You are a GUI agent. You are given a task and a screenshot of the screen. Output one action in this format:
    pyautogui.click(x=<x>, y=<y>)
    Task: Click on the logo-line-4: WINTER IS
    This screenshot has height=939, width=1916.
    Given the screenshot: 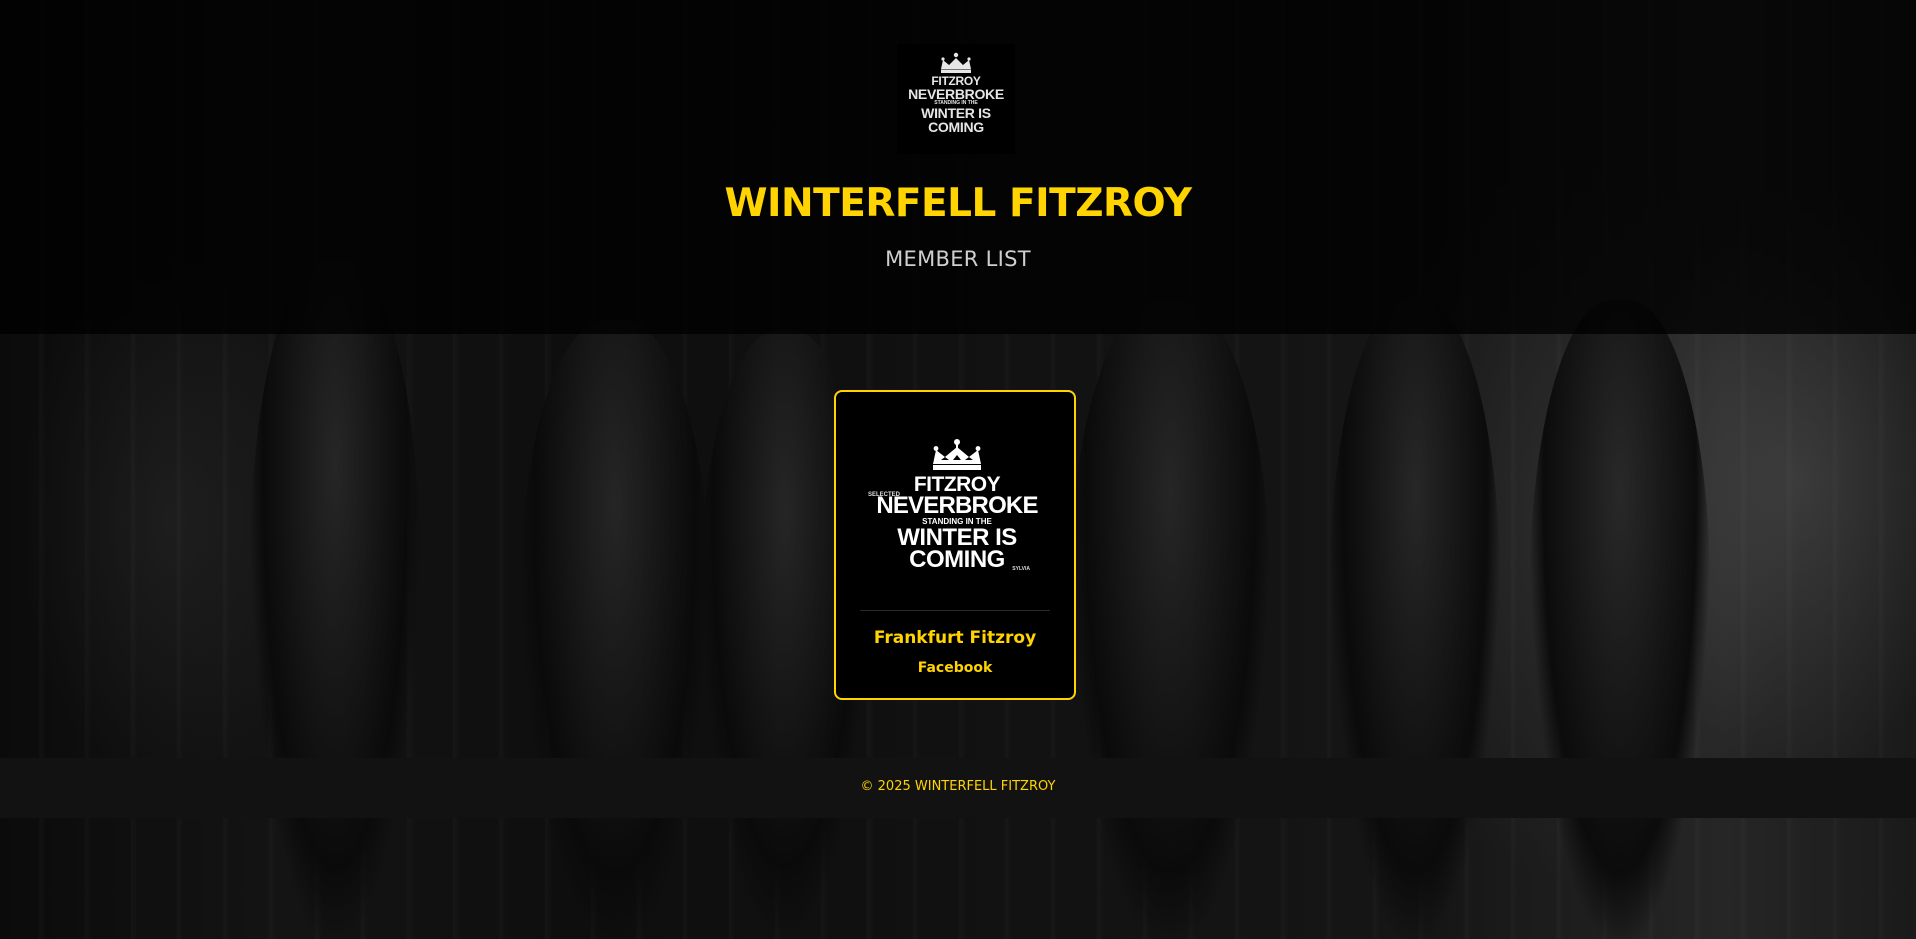 What is the action you would take?
    pyautogui.click(x=956, y=113)
    